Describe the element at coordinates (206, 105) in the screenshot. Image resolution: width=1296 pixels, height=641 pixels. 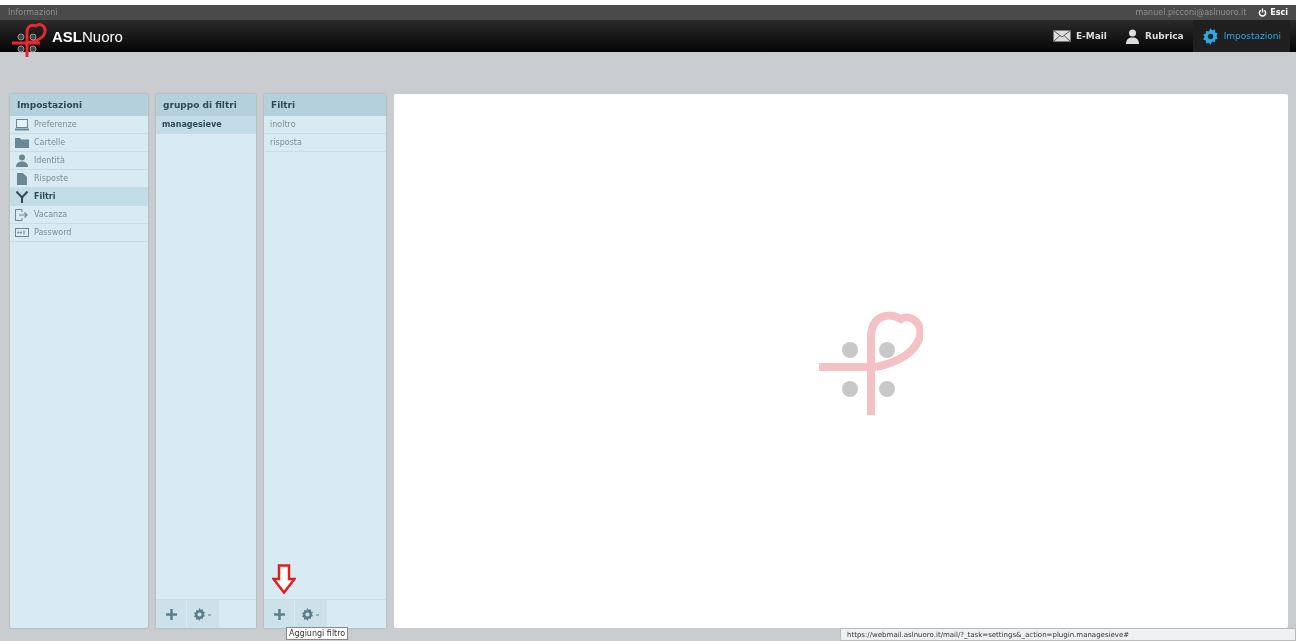
I see `panel-header: gruppo di filtri` at that location.